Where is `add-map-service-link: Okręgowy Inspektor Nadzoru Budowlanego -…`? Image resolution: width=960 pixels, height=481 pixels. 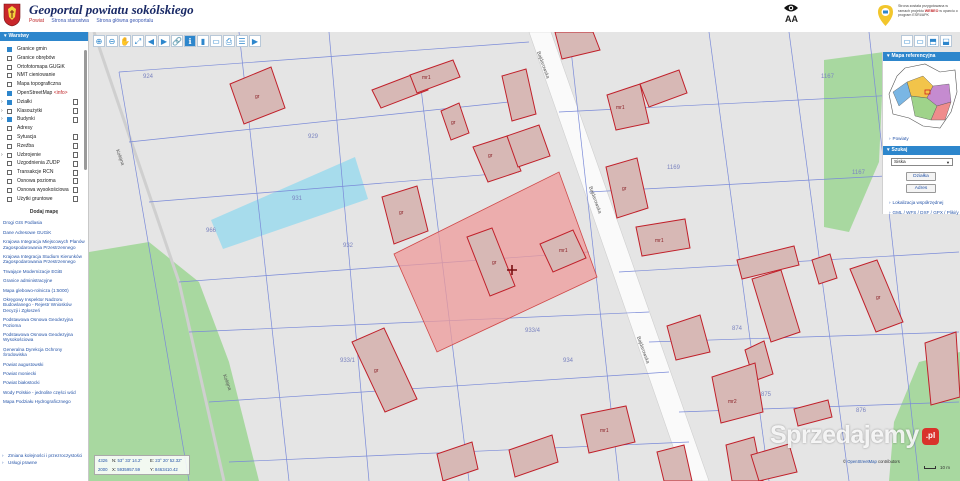
add-map-service-link: Okręgowy Inspektor Nadzoru Budowlanego -… is located at coordinates (44, 305).